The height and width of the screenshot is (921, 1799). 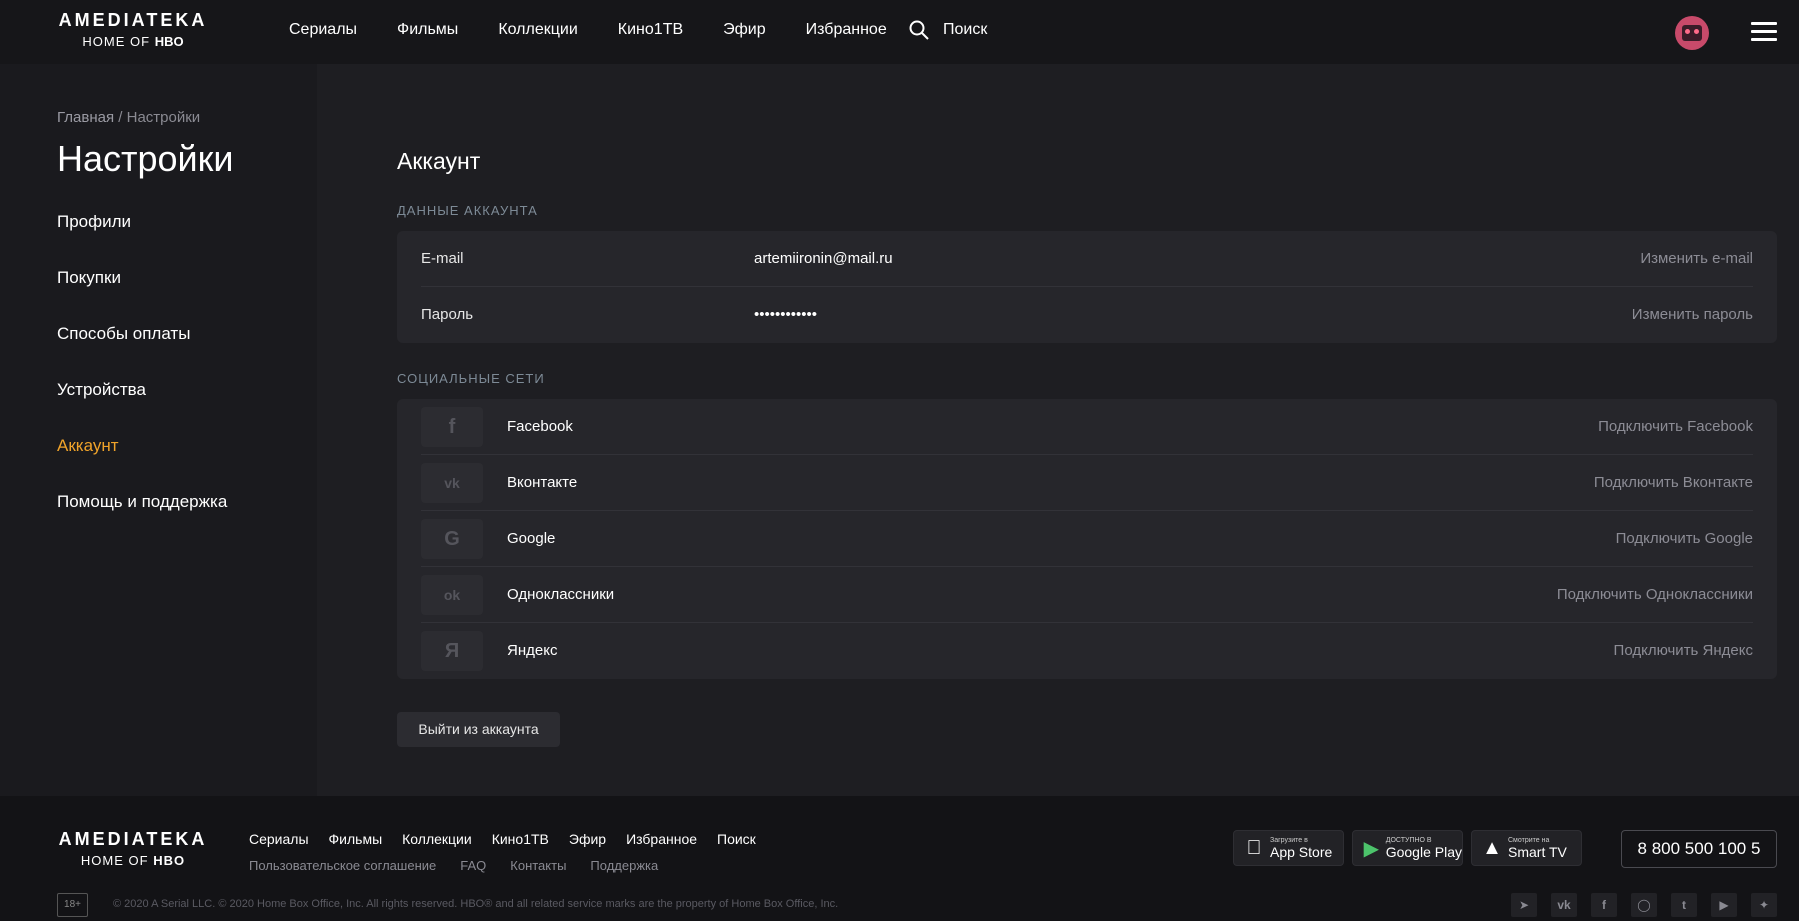 What do you see at coordinates (1692, 314) in the screenshot?
I see `change-password-link: Изменить пароль` at bounding box center [1692, 314].